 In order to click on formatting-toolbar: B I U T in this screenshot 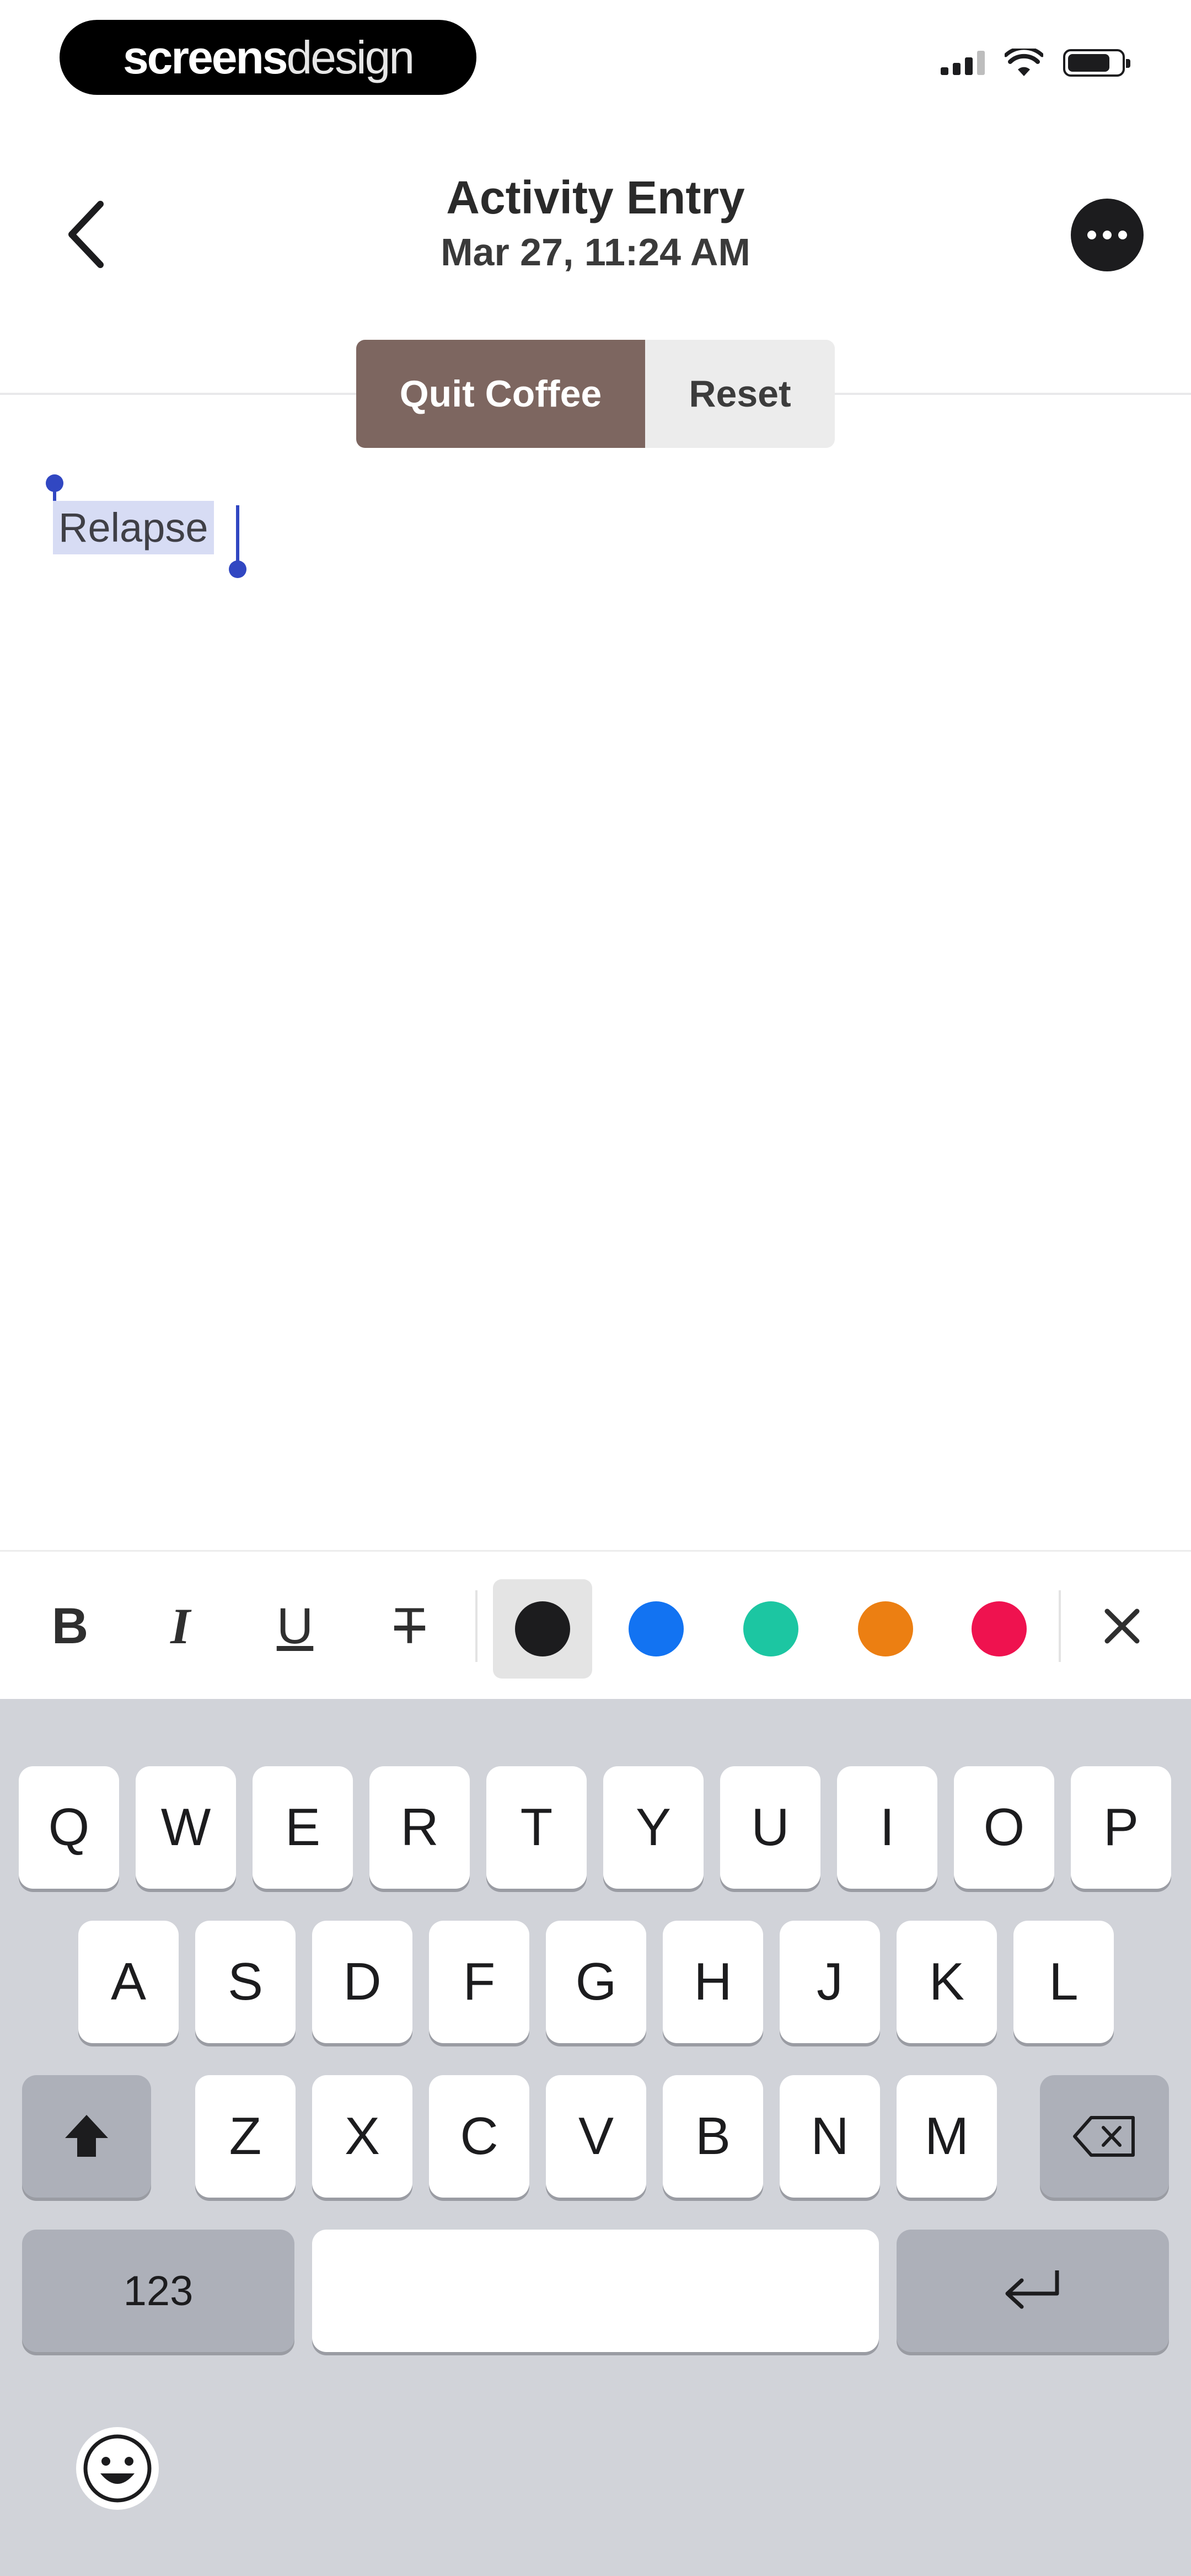, I will do `click(595, 1624)`.